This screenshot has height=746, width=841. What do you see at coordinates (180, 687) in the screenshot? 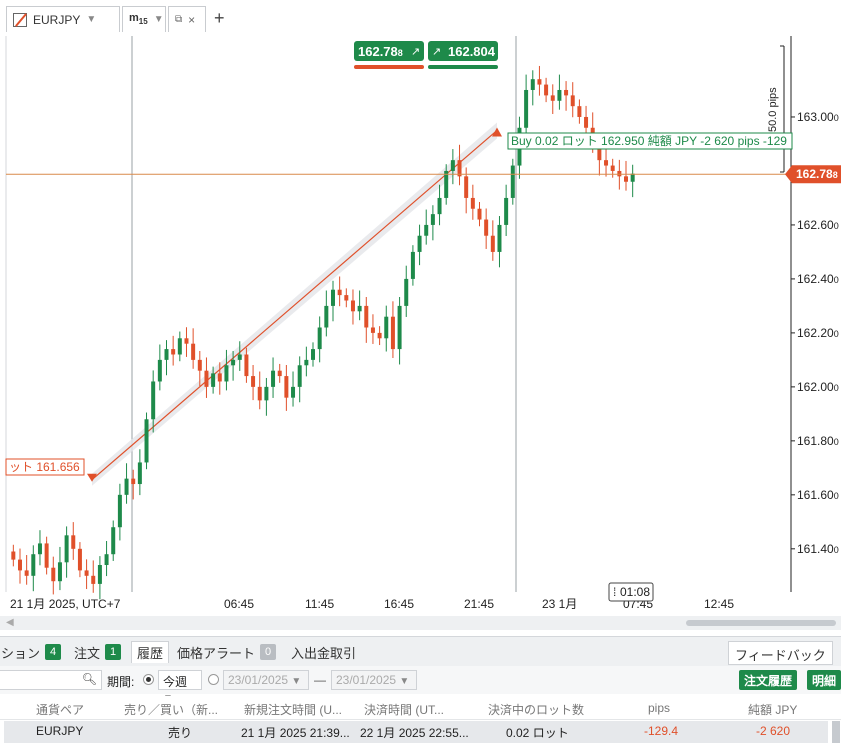
I see `period-select: 今週 ▼` at bounding box center [180, 687].